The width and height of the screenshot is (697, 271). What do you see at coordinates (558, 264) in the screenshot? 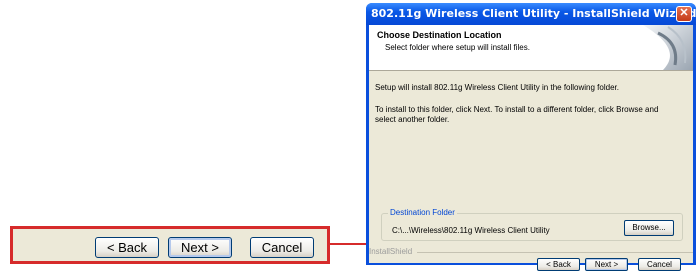
I see `back-button: < Back` at bounding box center [558, 264].